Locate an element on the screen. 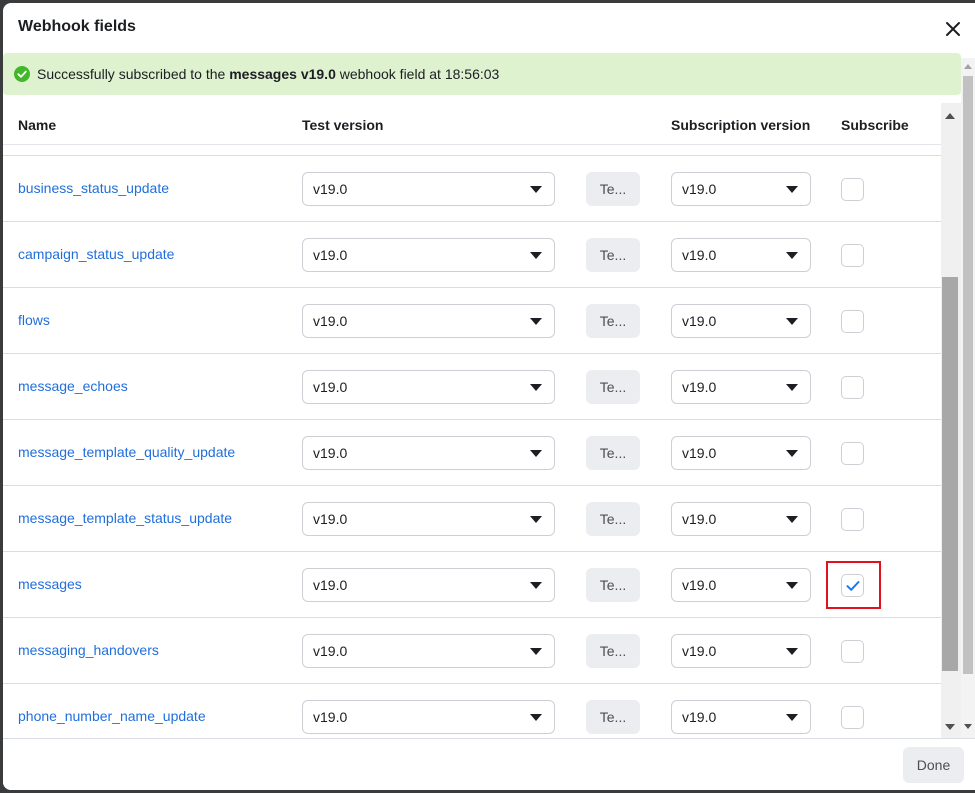 This screenshot has width=975, height=793. field-name-link: messages is located at coordinates (50, 584).